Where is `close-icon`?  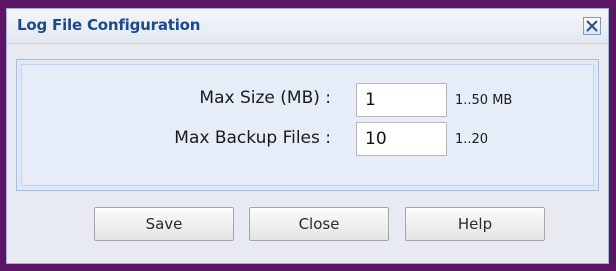
close-icon is located at coordinates (592, 26).